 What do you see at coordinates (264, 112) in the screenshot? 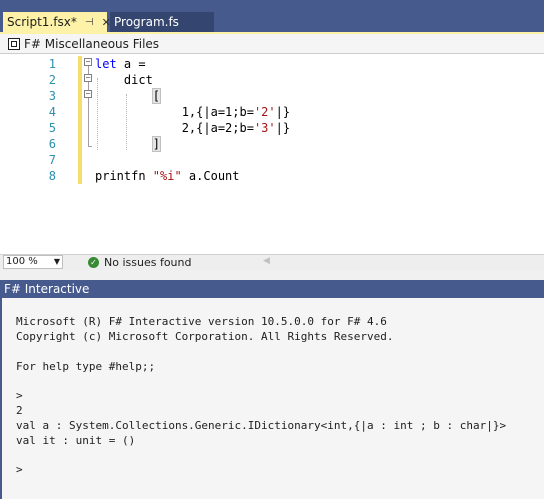
I see `string-literal: '2'` at bounding box center [264, 112].